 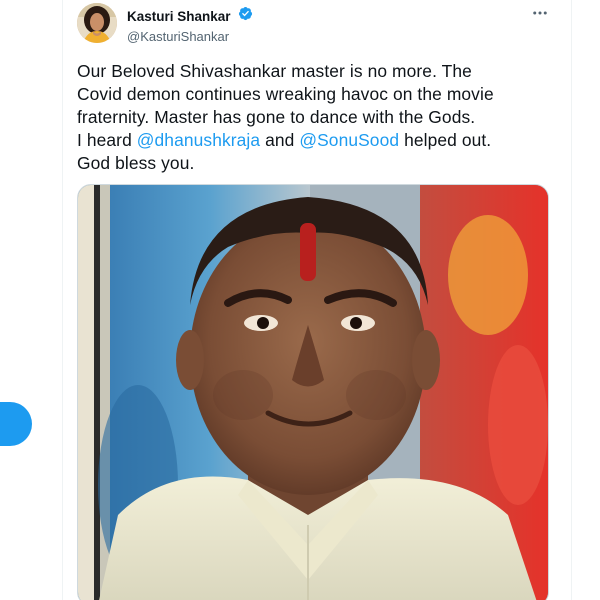 I want to click on author-handle: @KasturiShankar, so click(x=190, y=36).